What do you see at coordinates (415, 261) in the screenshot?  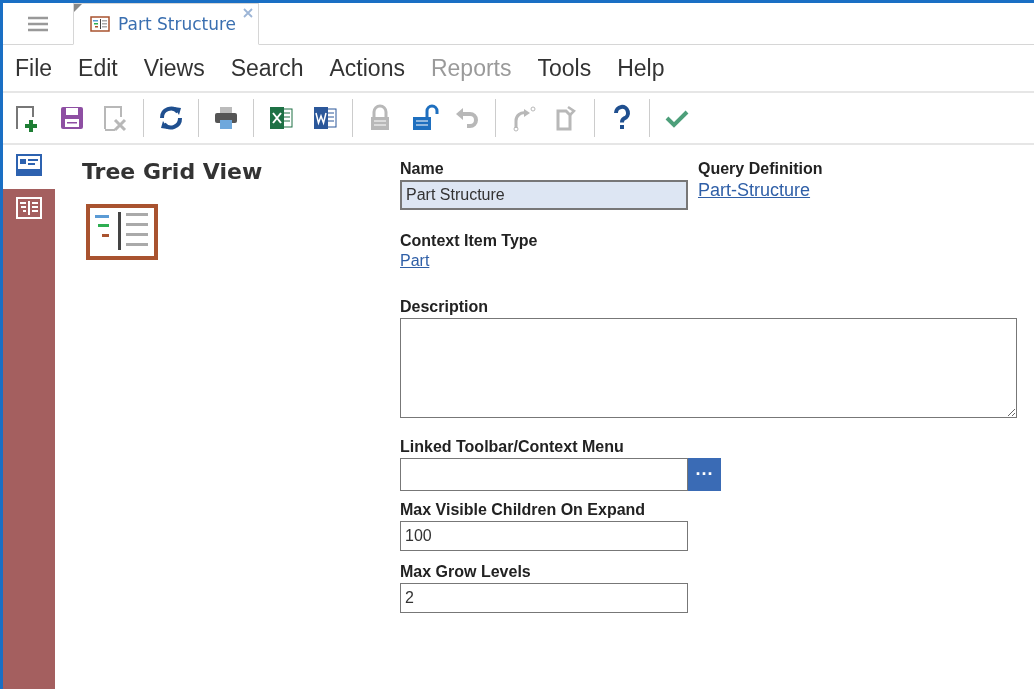 I see `item-type-link: Part` at bounding box center [415, 261].